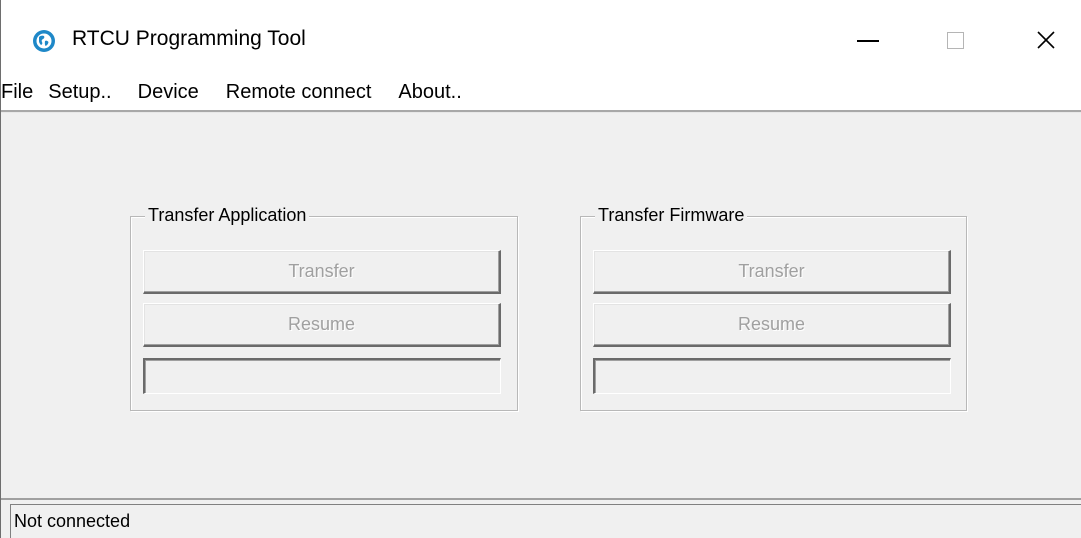 The height and width of the screenshot is (538, 1081). I want to click on window-title: RTCU Programming Tool, so click(189, 38).